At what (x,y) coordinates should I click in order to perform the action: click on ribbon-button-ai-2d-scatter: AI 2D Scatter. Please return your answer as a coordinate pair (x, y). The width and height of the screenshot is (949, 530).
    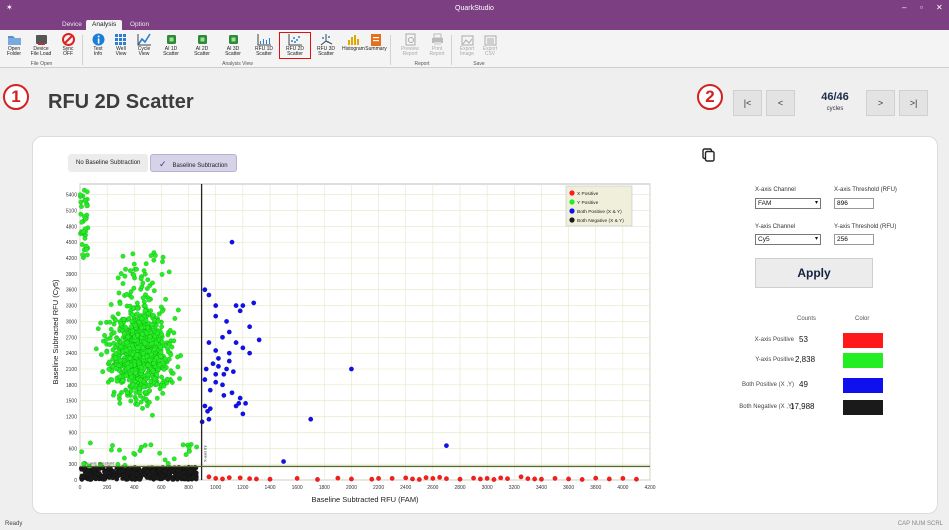
    Looking at the image, I should click on (202, 45).